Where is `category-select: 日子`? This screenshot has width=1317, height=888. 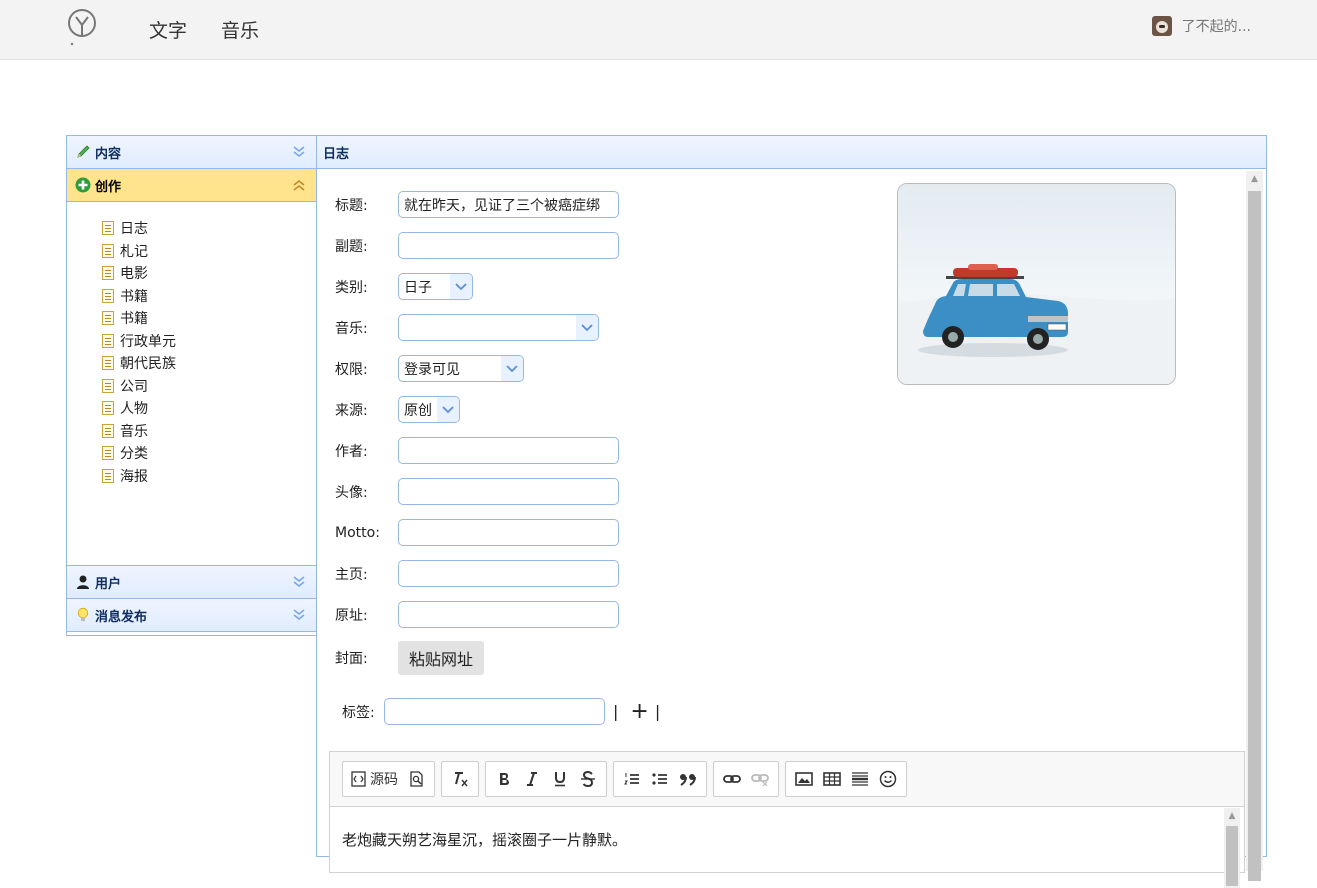
category-select: 日子 is located at coordinates (435, 286).